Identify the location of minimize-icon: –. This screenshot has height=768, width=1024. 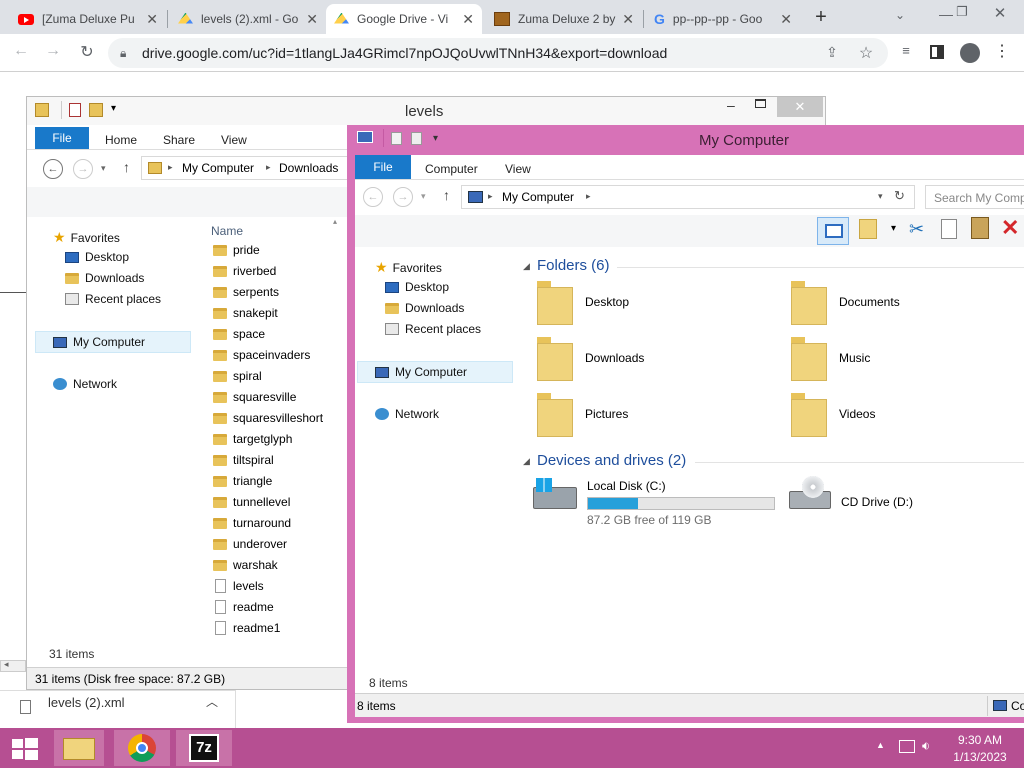
(731, 105).